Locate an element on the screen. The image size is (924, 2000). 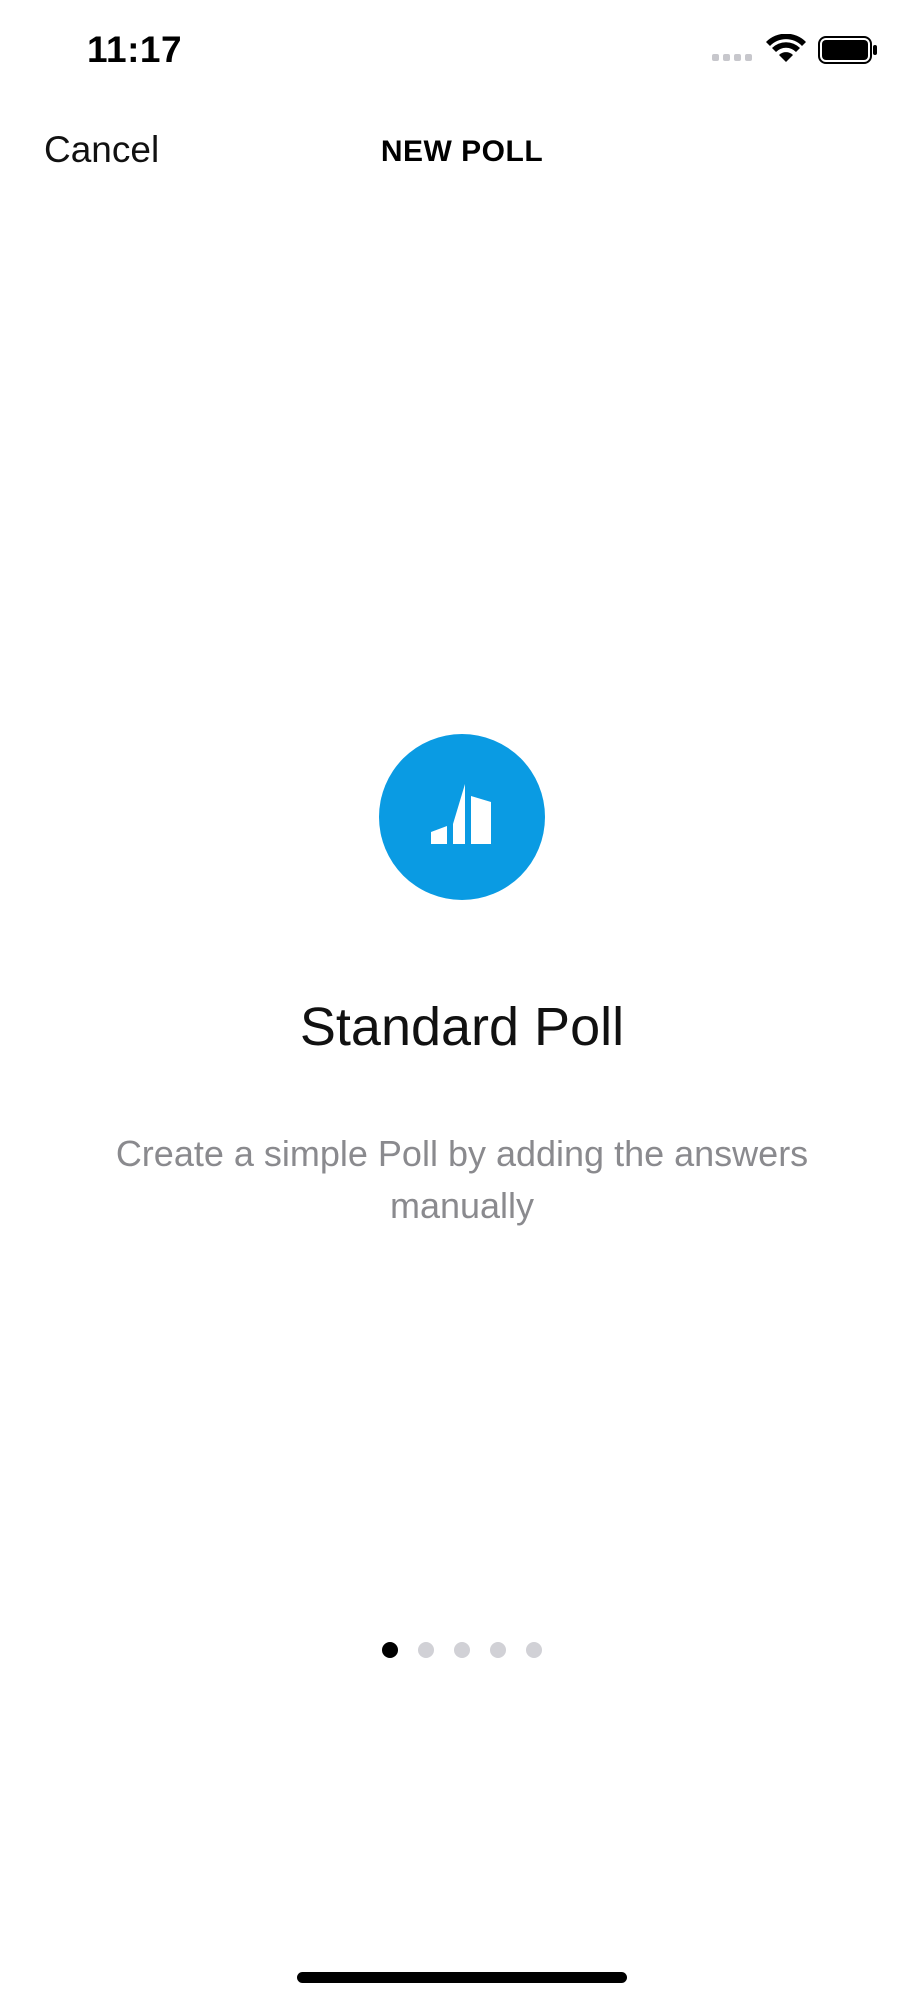
status-time: 11:17 is located at coordinates (135, 49).